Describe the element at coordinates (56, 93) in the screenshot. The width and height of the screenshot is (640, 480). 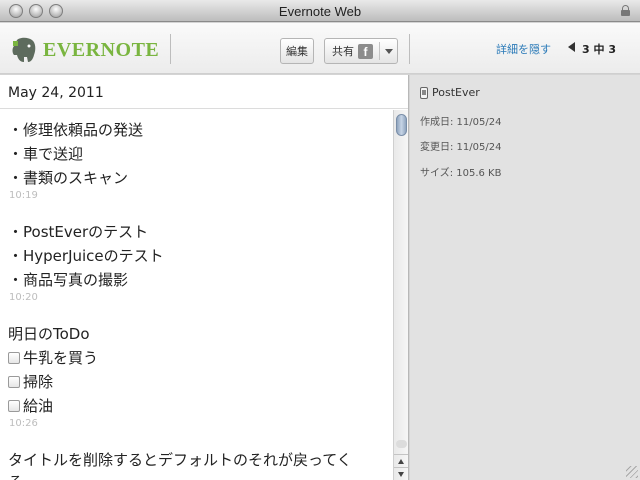
I see `note-date: May 24, 2011` at that location.